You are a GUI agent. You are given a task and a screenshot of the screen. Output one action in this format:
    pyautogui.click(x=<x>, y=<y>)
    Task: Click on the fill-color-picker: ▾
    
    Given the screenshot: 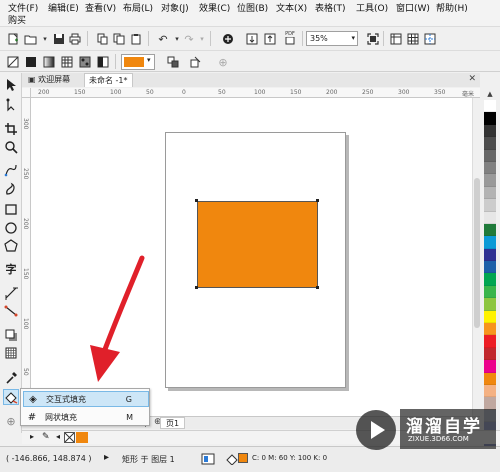 What is the action you would take?
    pyautogui.click(x=138, y=62)
    